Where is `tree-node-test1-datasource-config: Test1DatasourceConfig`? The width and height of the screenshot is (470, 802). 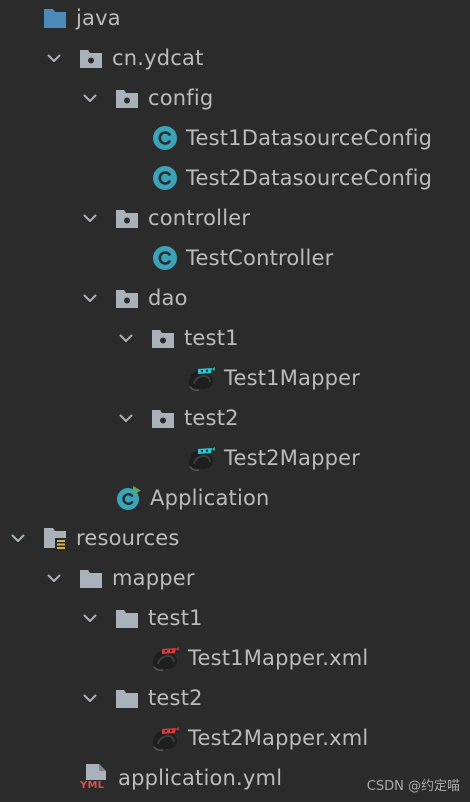
tree-node-test1-datasource-config: Test1DatasourceConfig is located at coordinates (235, 138).